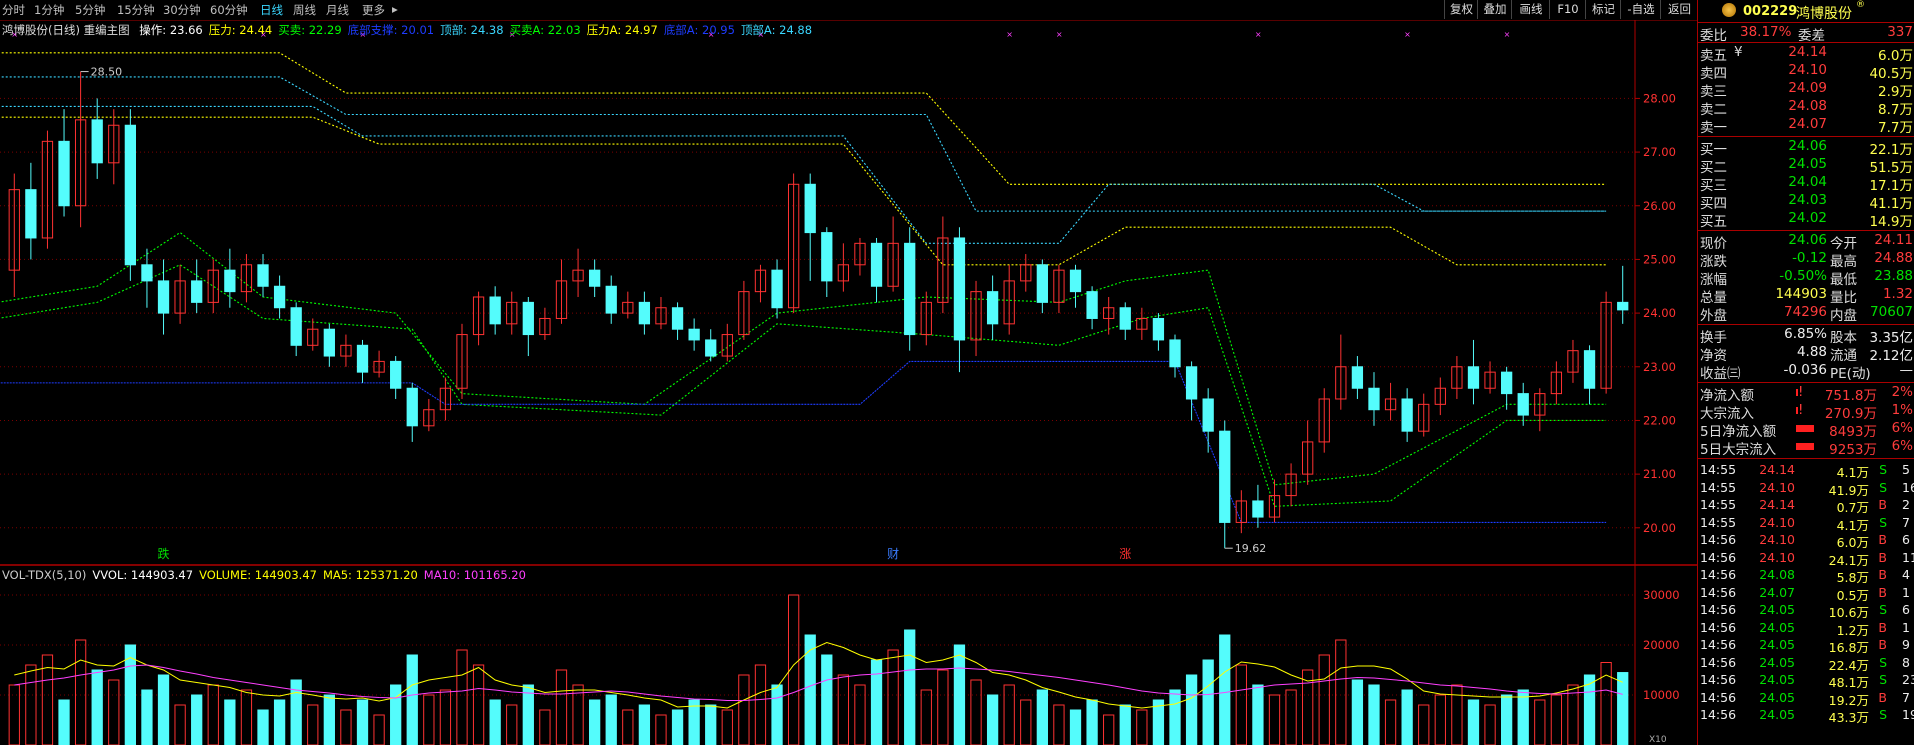  What do you see at coordinates (13, 10) in the screenshot?
I see `timeframe-tab-0: 分时` at bounding box center [13, 10].